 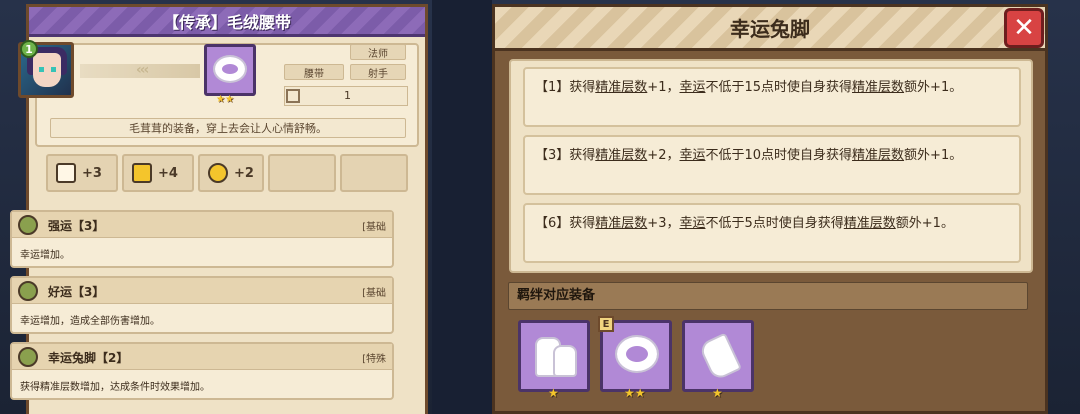 I want to click on hero-level-badge: 1, so click(x=29, y=49).